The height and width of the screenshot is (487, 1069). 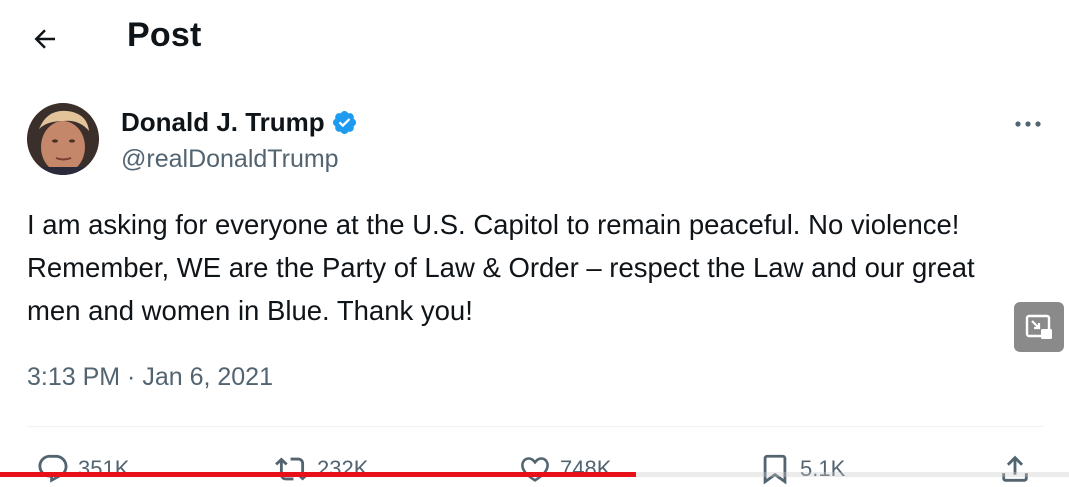 I want to click on share-button, so click(x=1015, y=469).